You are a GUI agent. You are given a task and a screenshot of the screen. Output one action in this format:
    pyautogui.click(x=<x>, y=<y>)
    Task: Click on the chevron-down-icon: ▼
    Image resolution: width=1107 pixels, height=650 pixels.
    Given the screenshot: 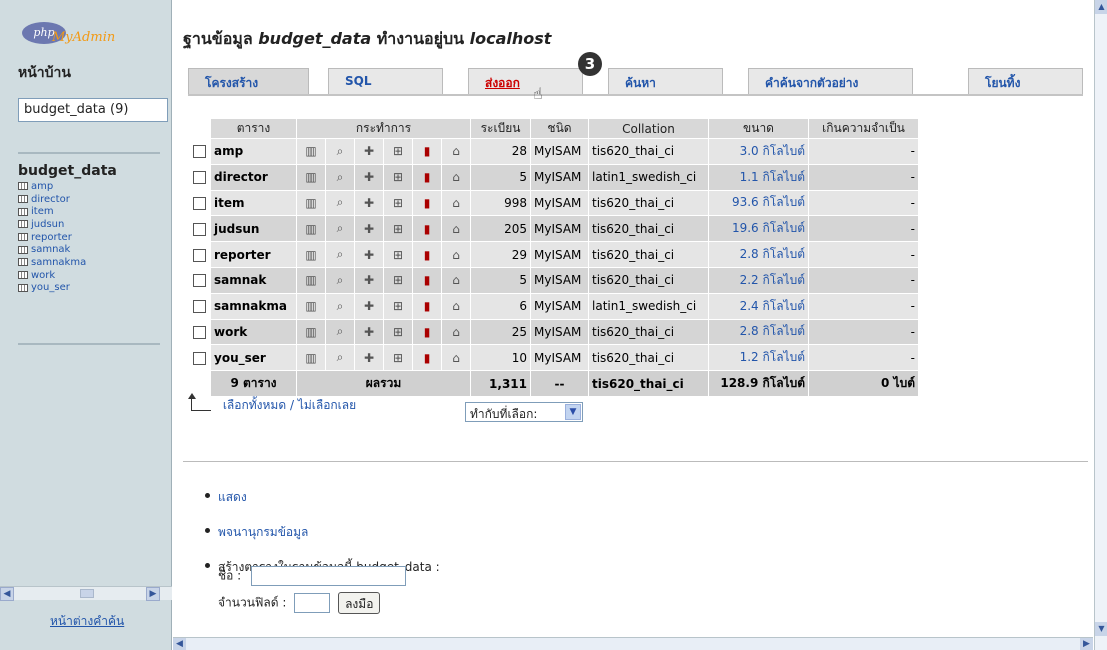 What is the action you would take?
    pyautogui.click(x=573, y=412)
    